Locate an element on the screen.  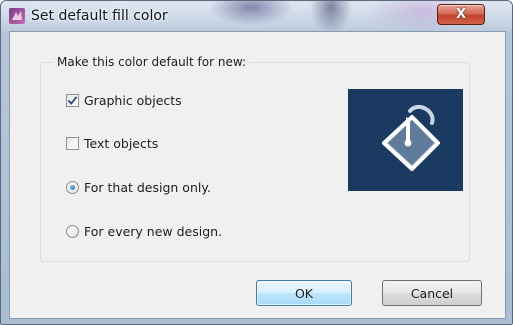
graphic-objects-label: Graphic objects is located at coordinates (133, 100).